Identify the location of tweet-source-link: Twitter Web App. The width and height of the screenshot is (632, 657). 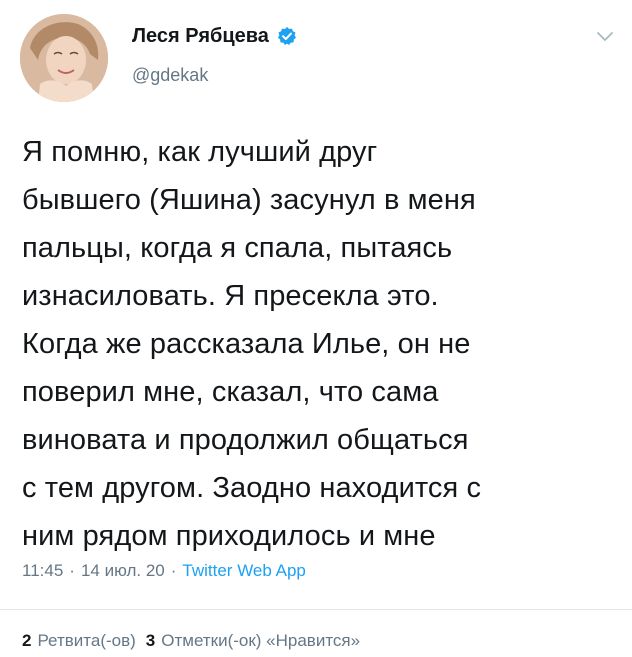
(243, 571).